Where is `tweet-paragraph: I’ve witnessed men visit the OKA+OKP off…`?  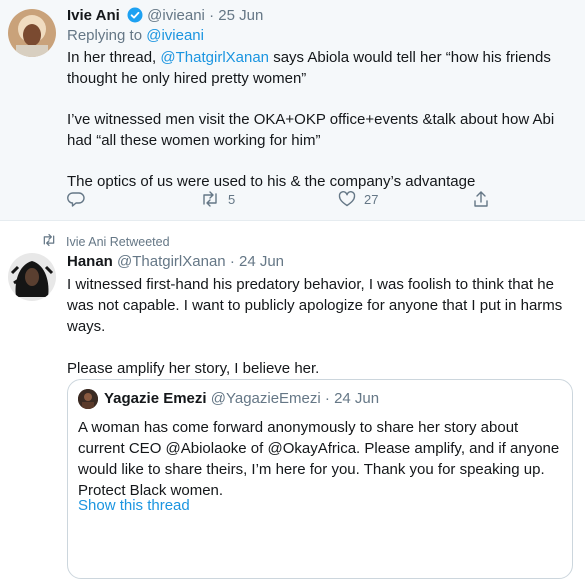
tweet-paragraph: I’ve witnessed men visit the OKA+OKP off… is located at coordinates (311, 130).